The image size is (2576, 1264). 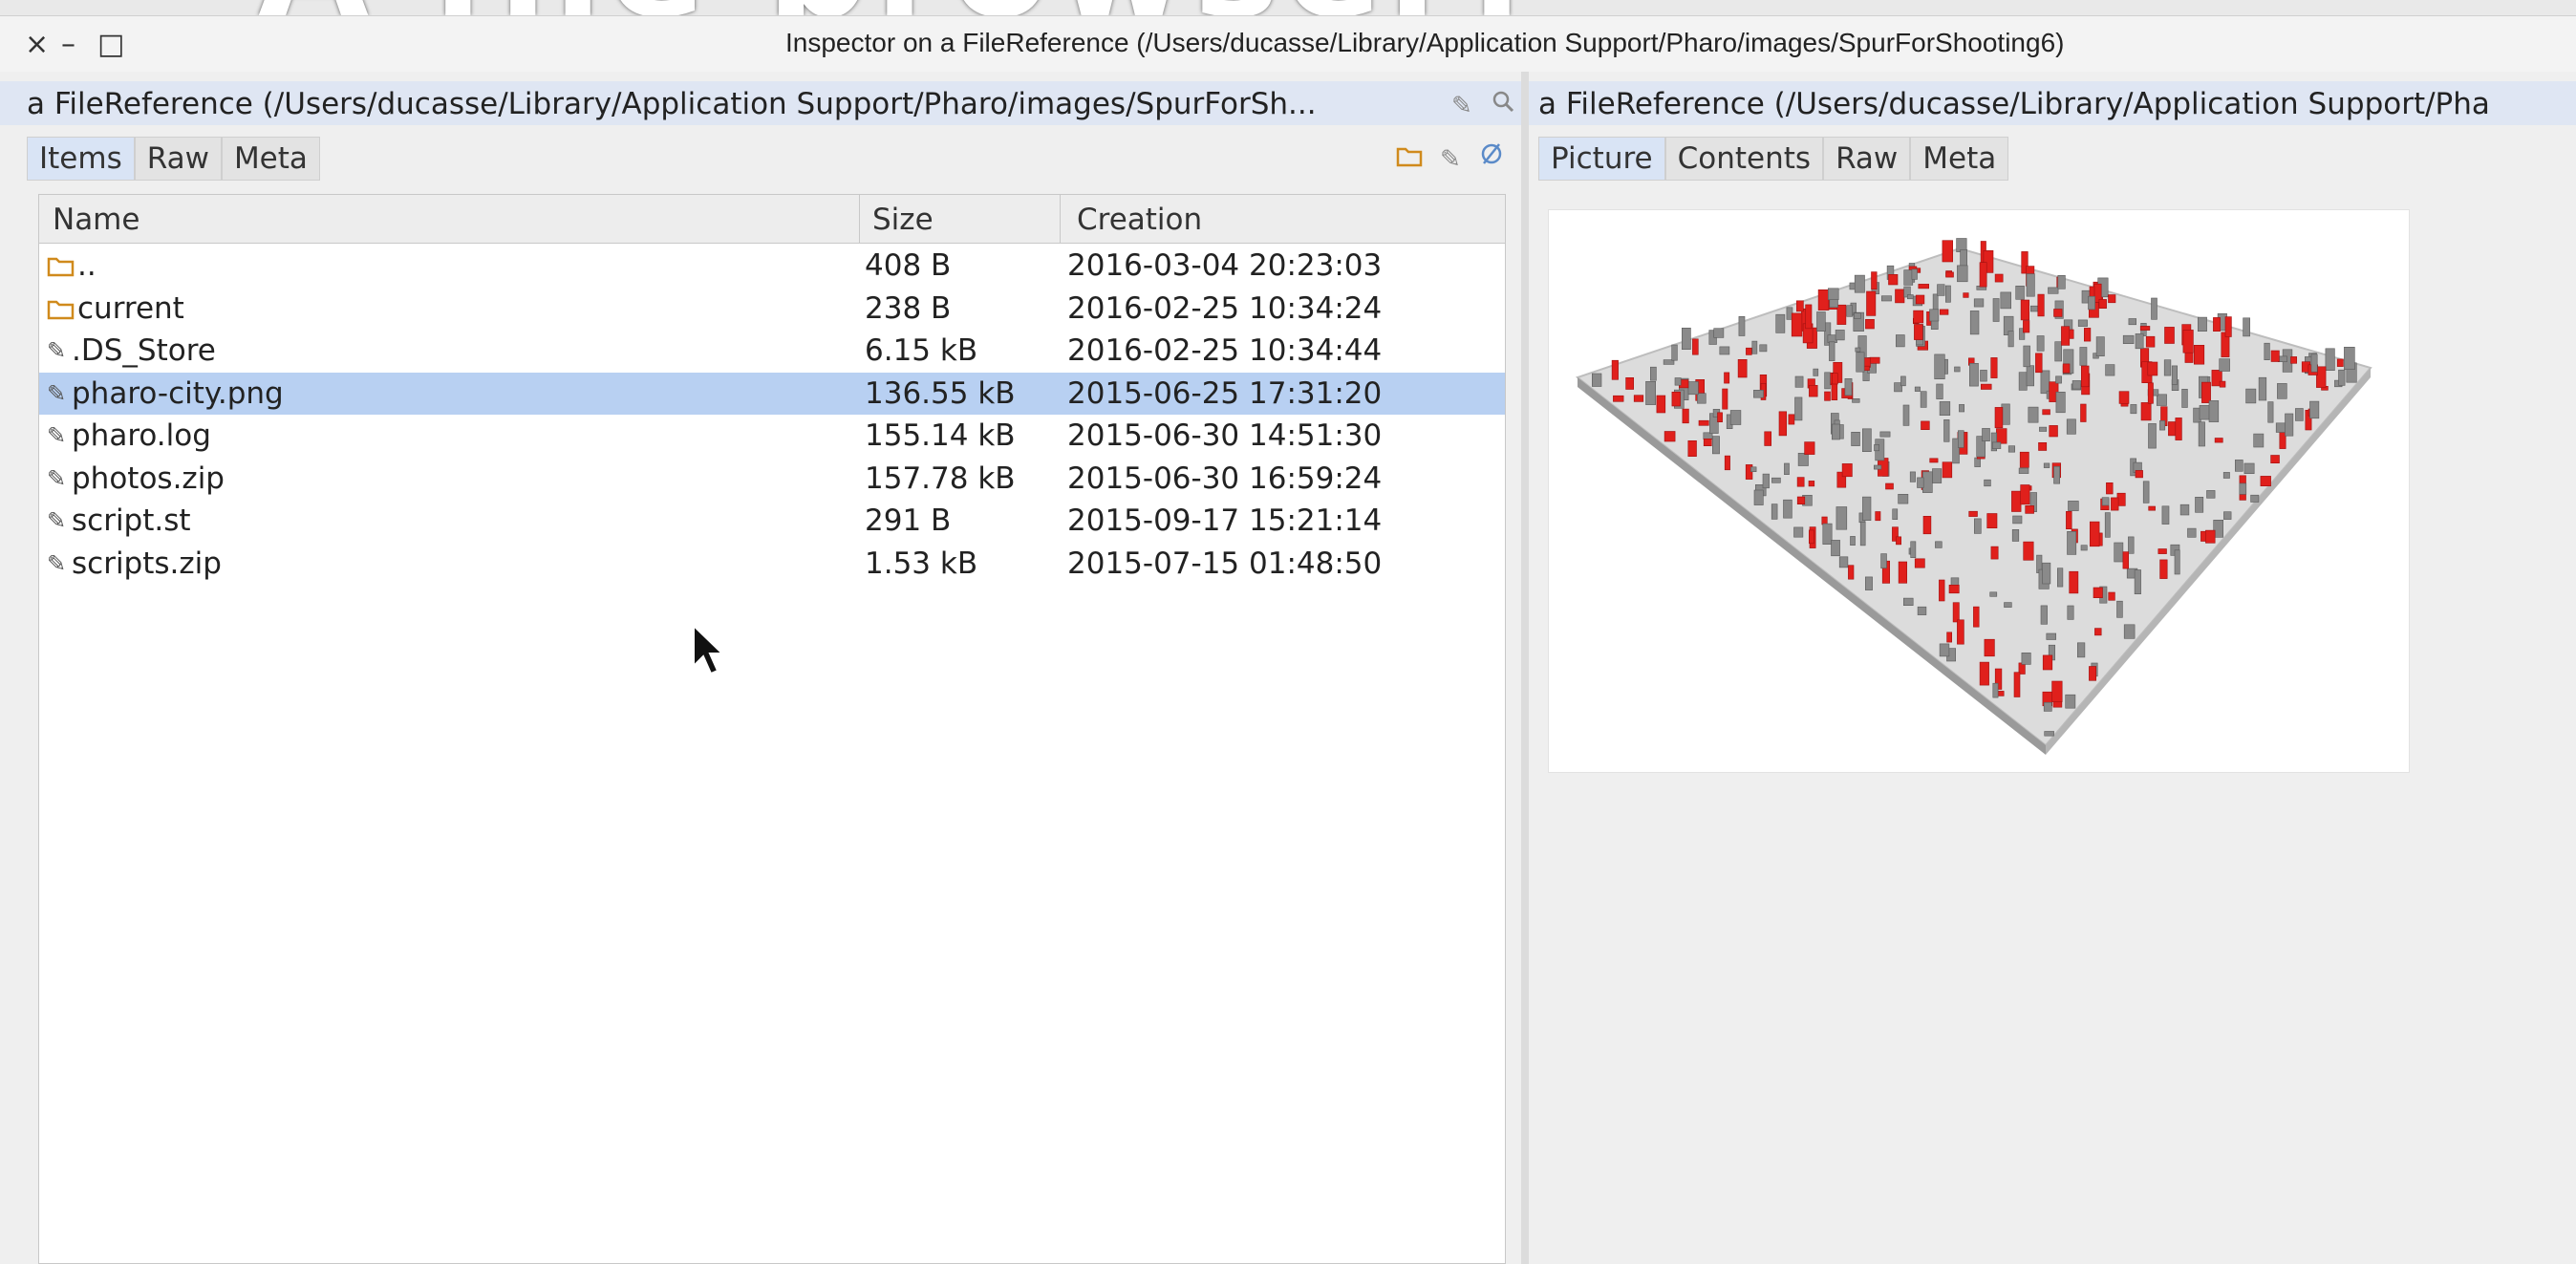 I want to click on maximize-window-button: □, so click(x=110, y=44).